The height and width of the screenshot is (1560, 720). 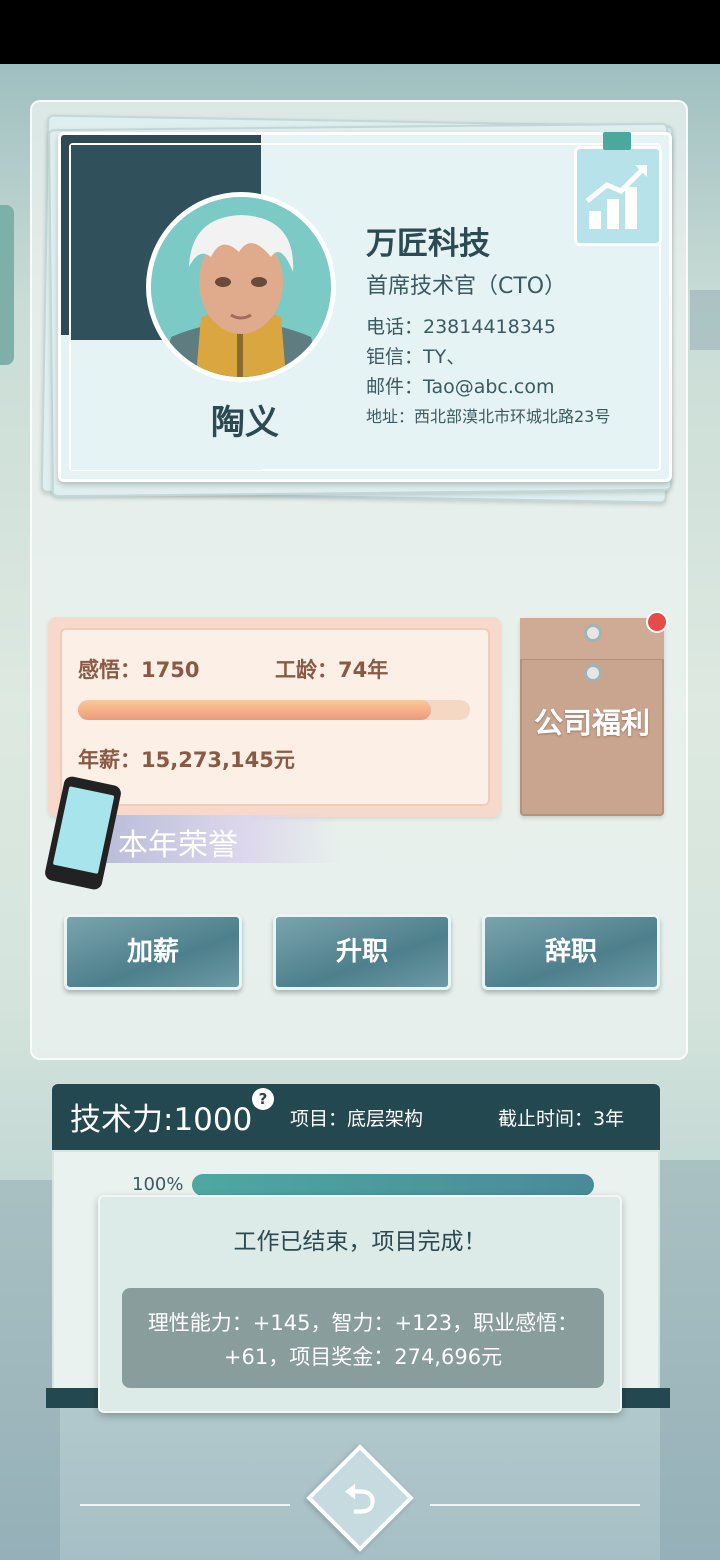 What do you see at coordinates (571, 952) in the screenshot?
I see `resign-button: 辞职` at bounding box center [571, 952].